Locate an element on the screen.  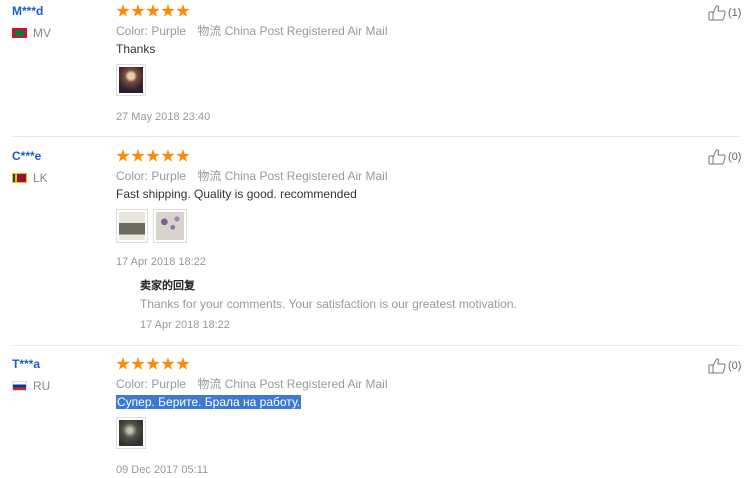
reviewer-name: C***e is located at coordinates (26, 156).